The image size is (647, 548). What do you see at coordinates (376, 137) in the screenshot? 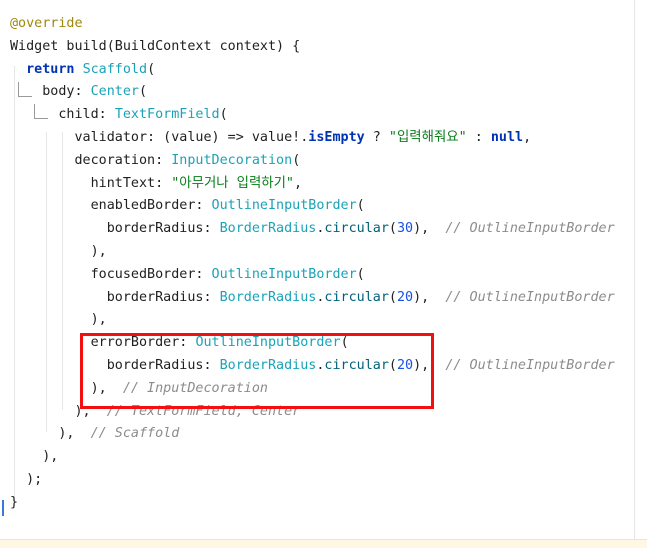
I see `code-token: ?` at bounding box center [376, 137].